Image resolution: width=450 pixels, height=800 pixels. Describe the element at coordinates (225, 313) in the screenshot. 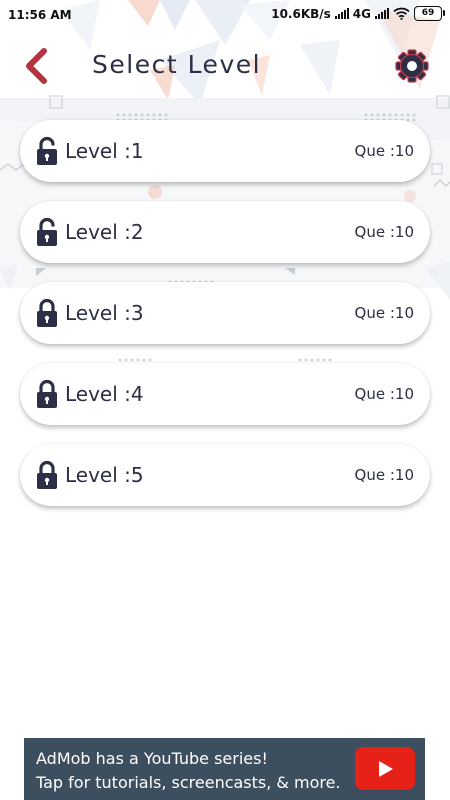

I see `level-card-3: Level :3 Que :10` at that location.